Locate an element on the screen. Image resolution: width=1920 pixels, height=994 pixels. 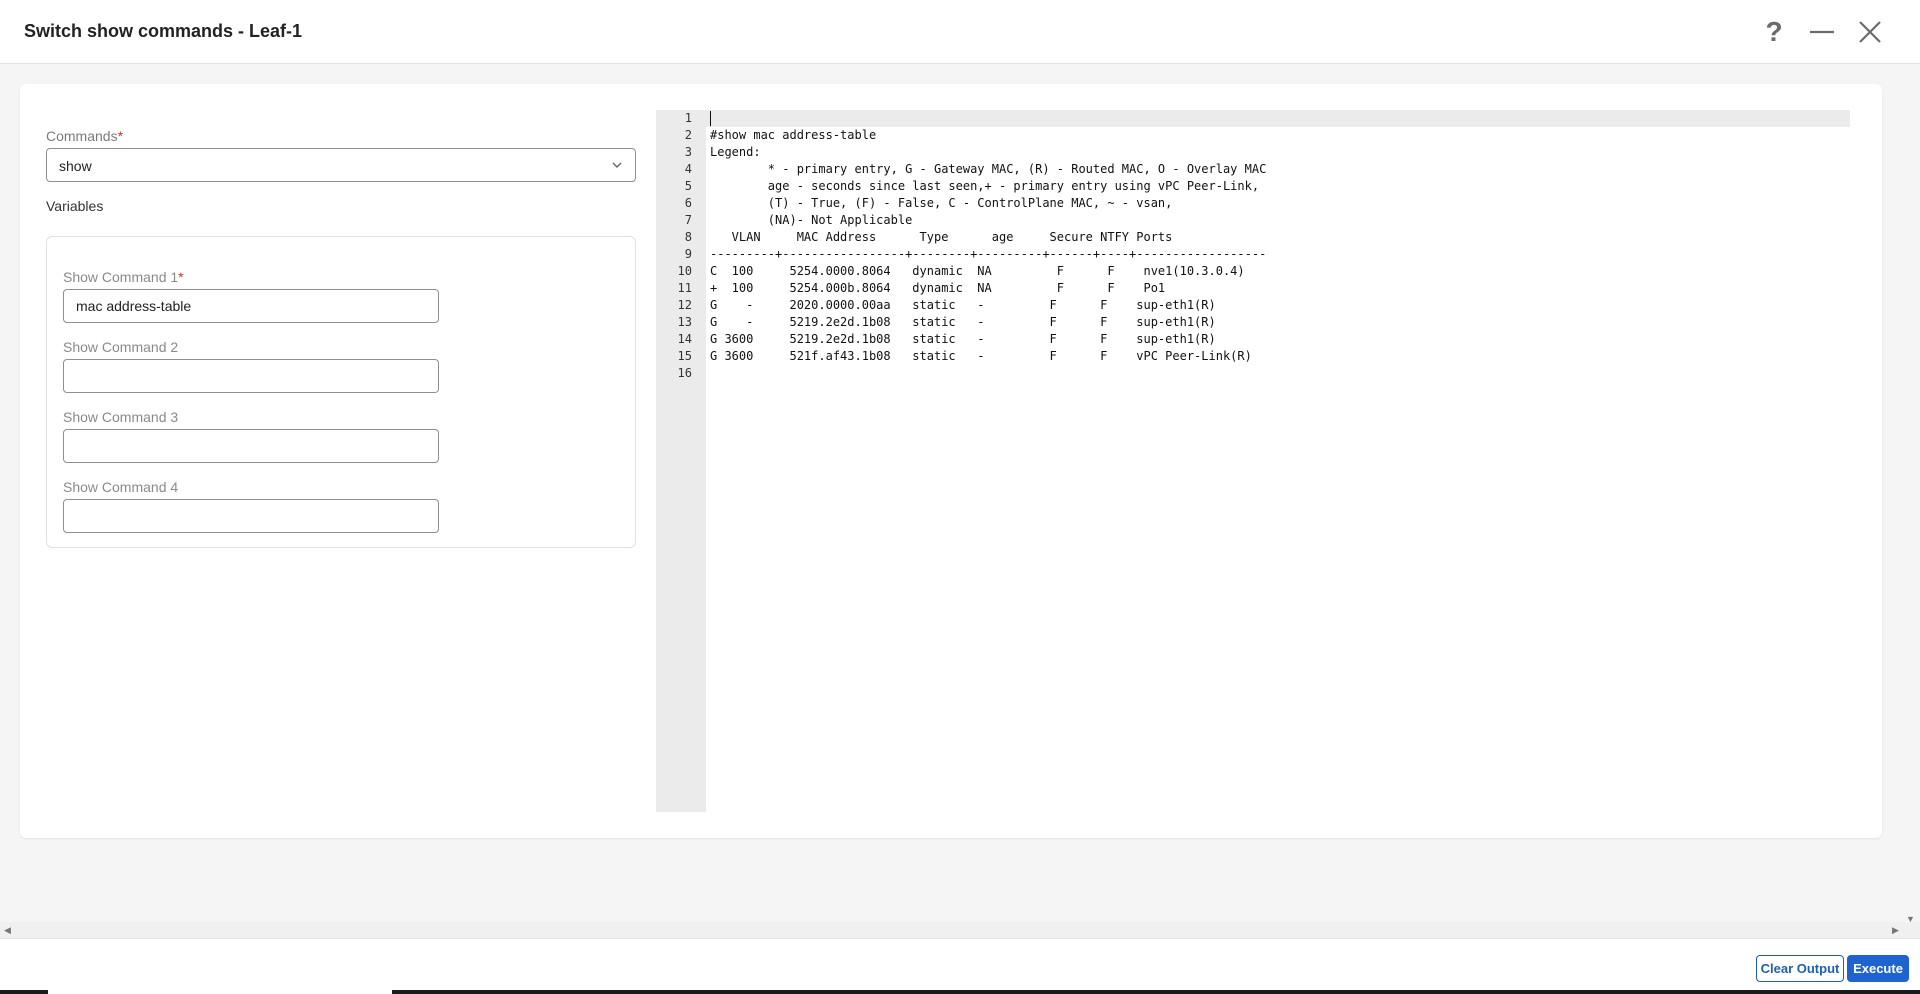
show-command-1-label: Show Command 1* is located at coordinates (123, 277).